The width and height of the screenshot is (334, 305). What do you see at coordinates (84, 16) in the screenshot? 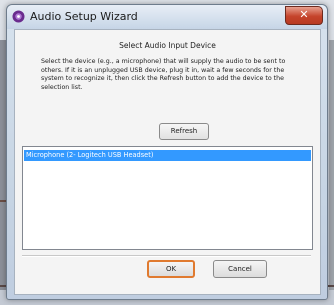
I see `window-title: Audio Setup Wizard` at bounding box center [84, 16].